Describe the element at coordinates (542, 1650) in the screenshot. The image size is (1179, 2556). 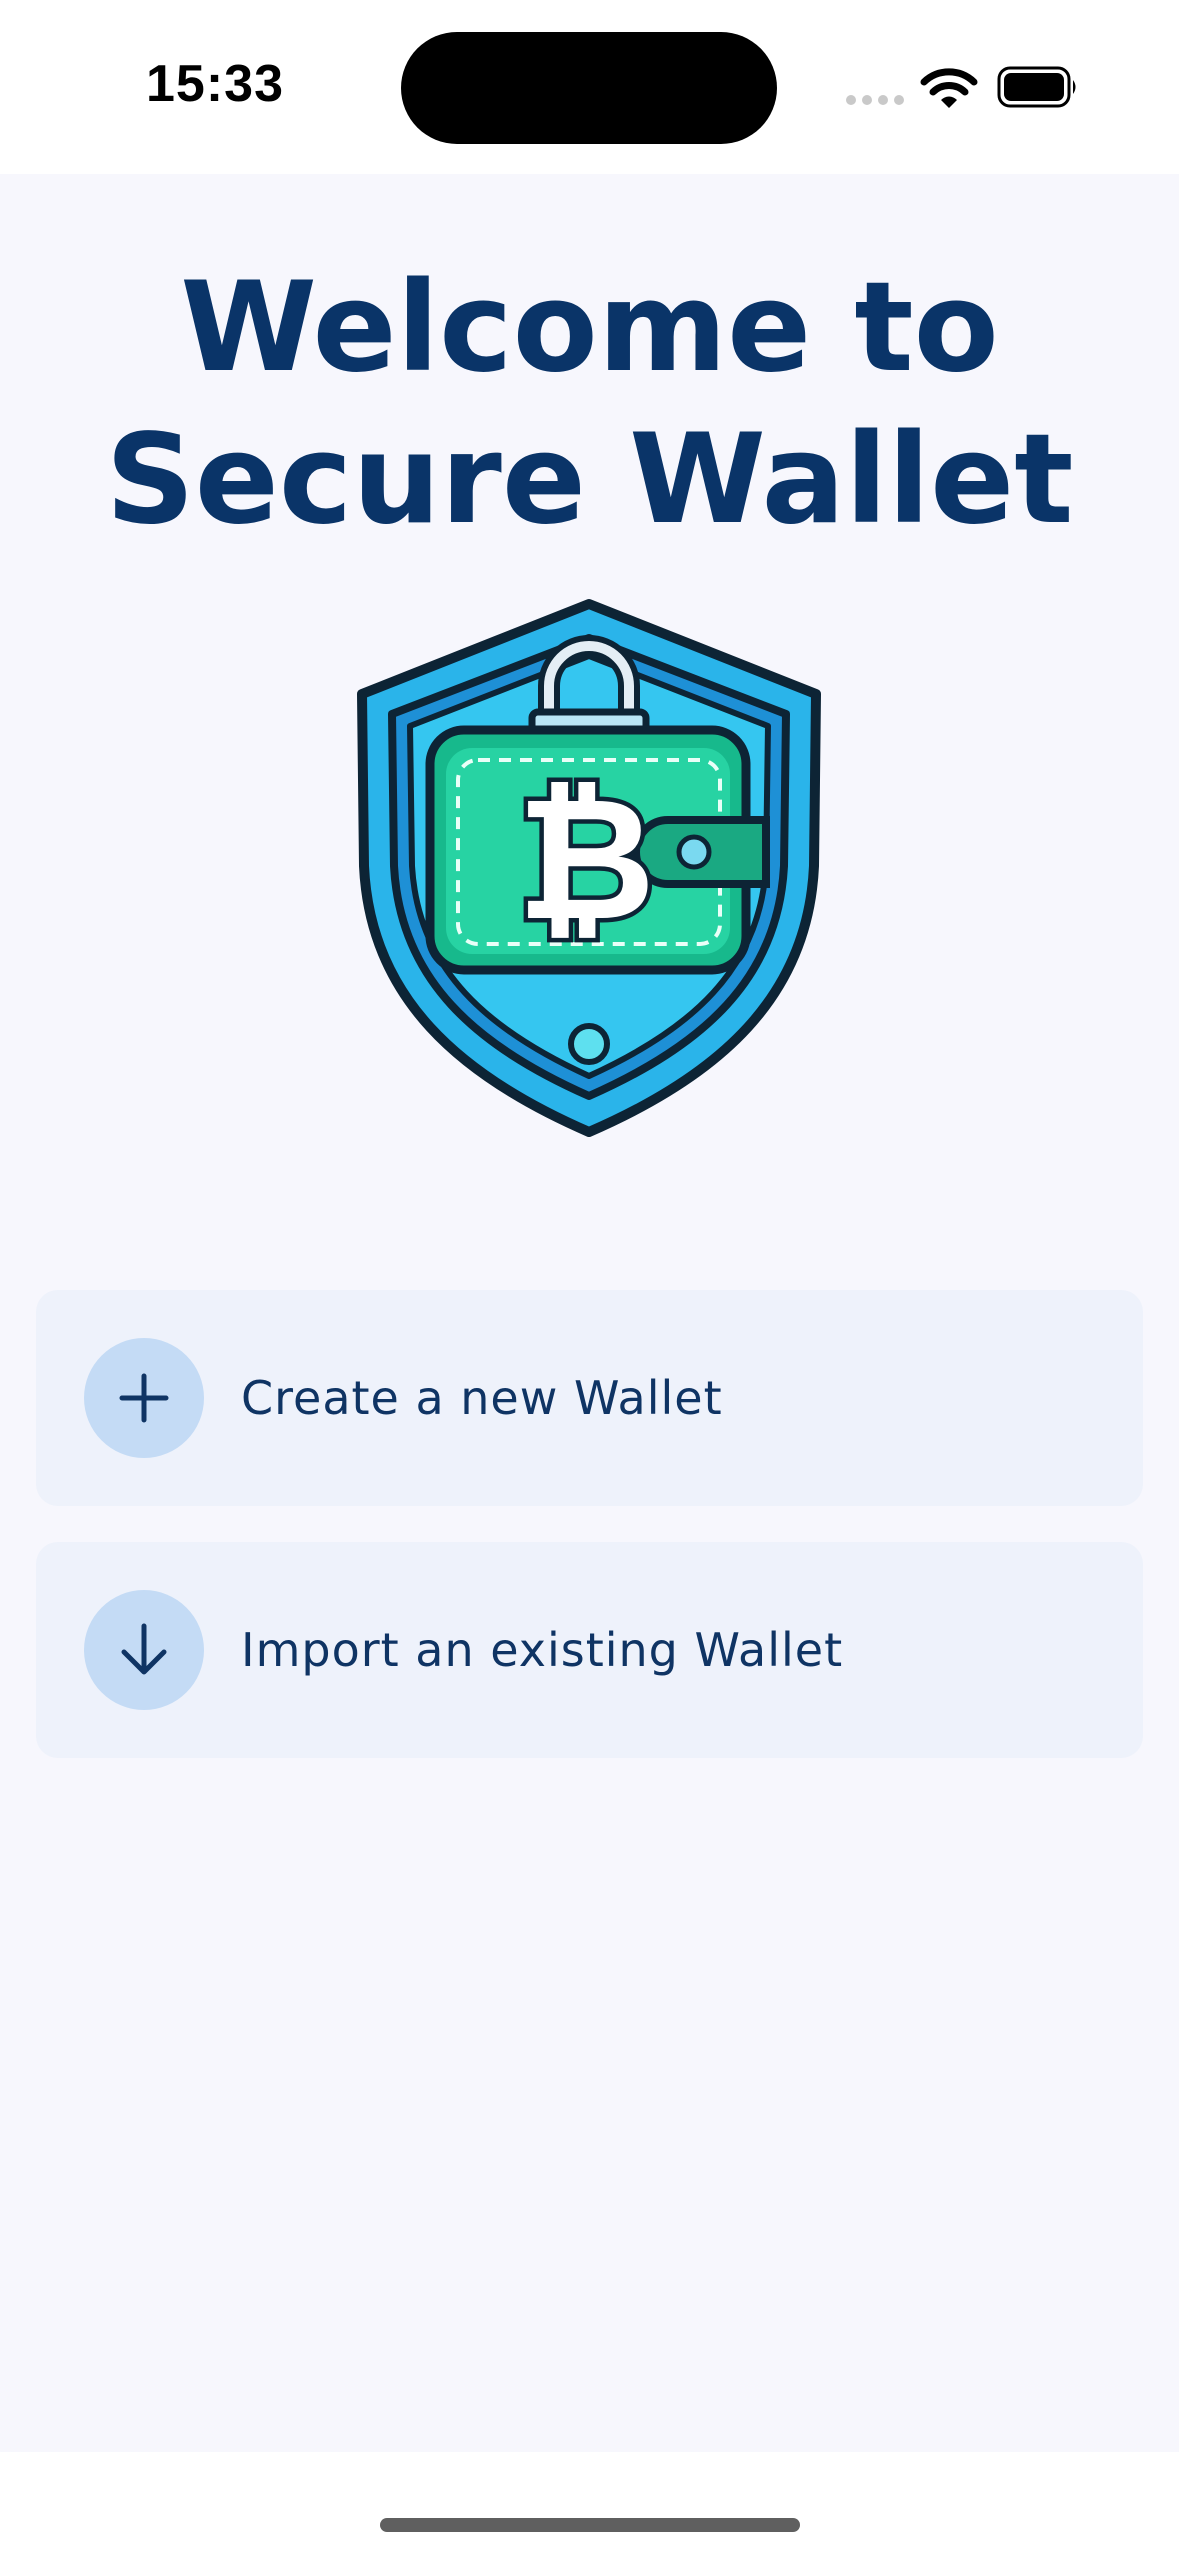
I see `import-wallet-label: Import an existing Wallet` at that location.